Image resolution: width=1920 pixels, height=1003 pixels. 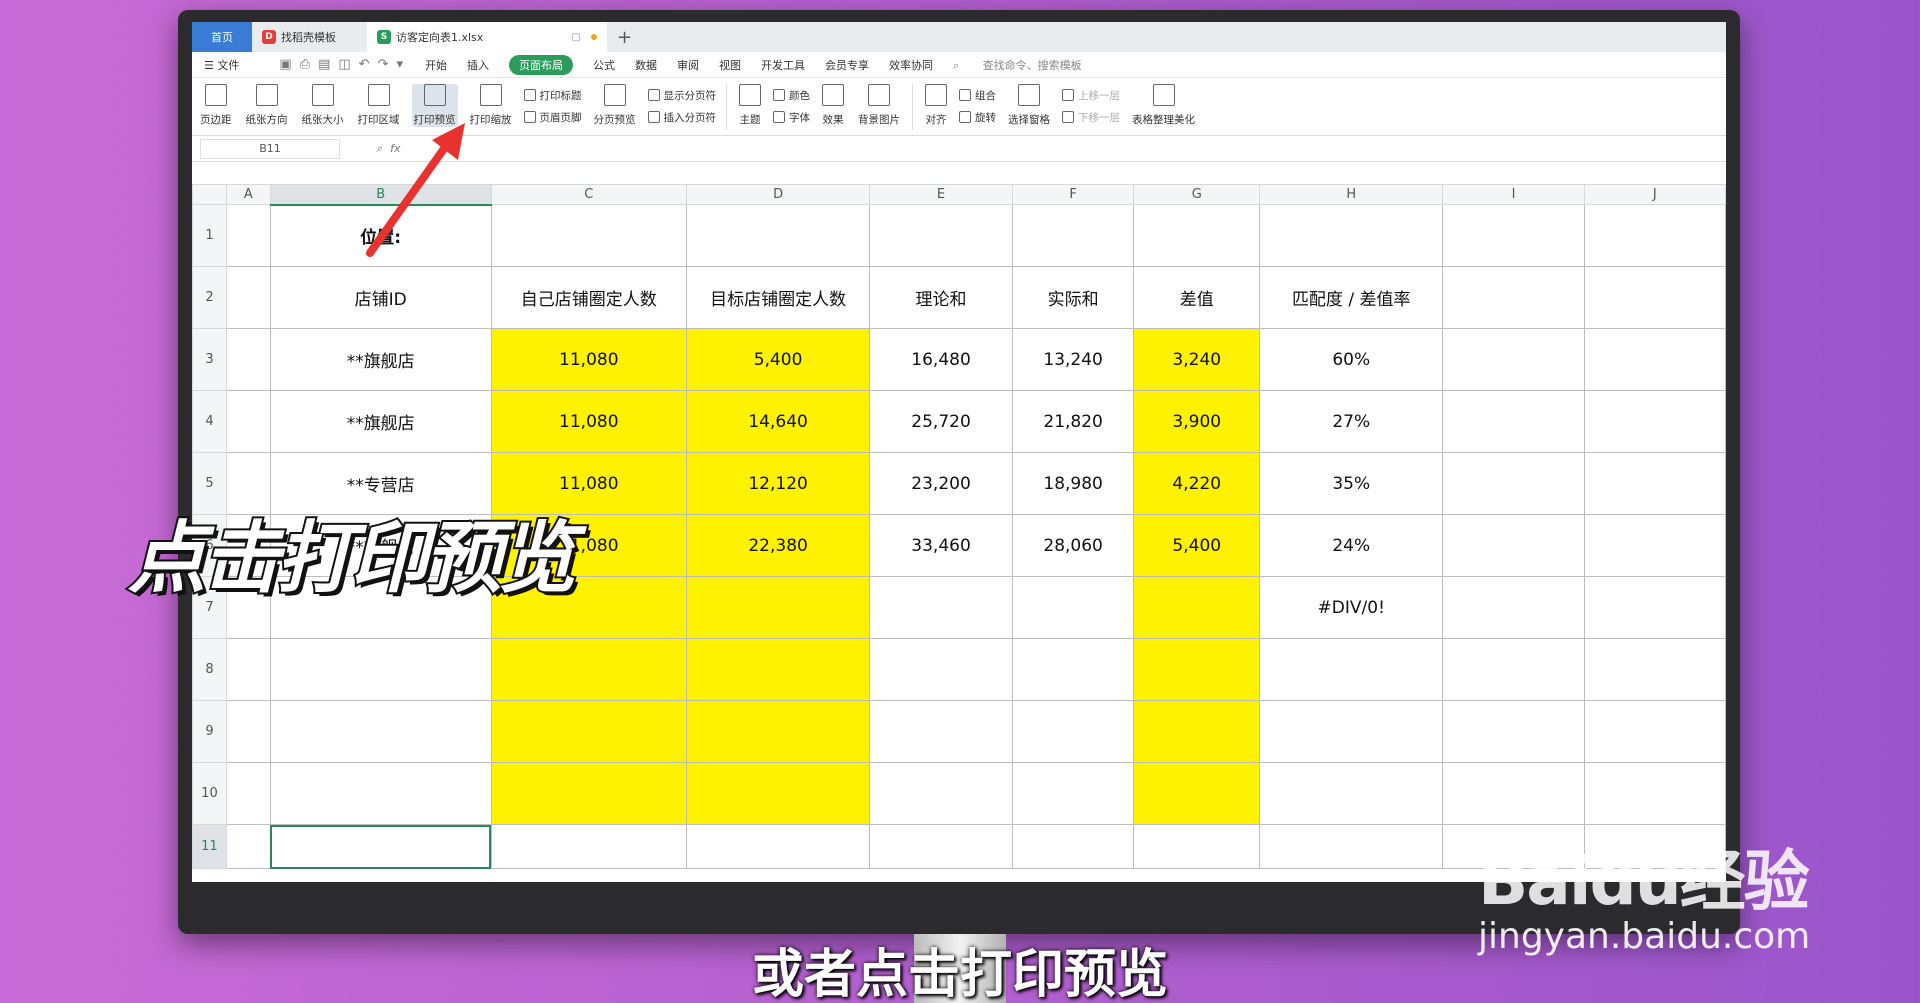 What do you see at coordinates (478, 65) in the screenshot?
I see `menu-insert: 插入` at bounding box center [478, 65].